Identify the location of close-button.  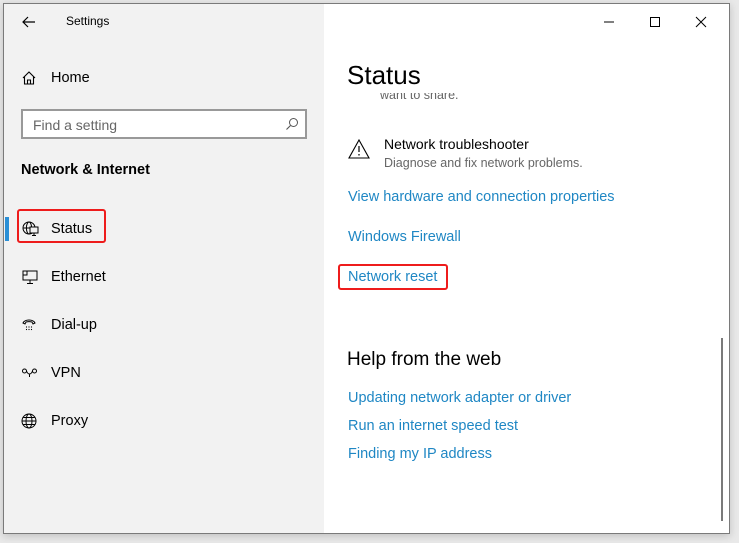
(701, 22).